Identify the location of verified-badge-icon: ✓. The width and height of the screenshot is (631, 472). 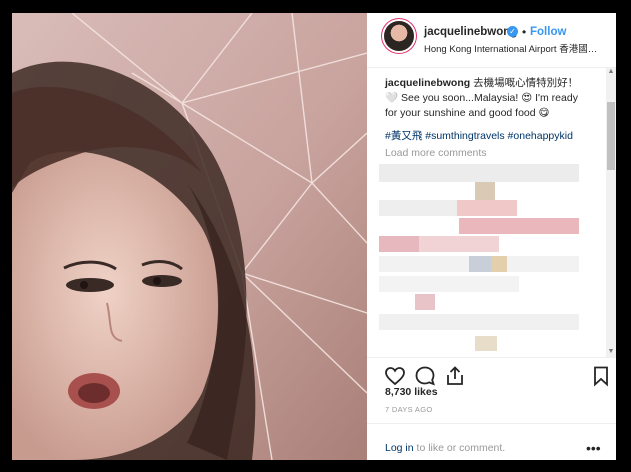
(512, 31).